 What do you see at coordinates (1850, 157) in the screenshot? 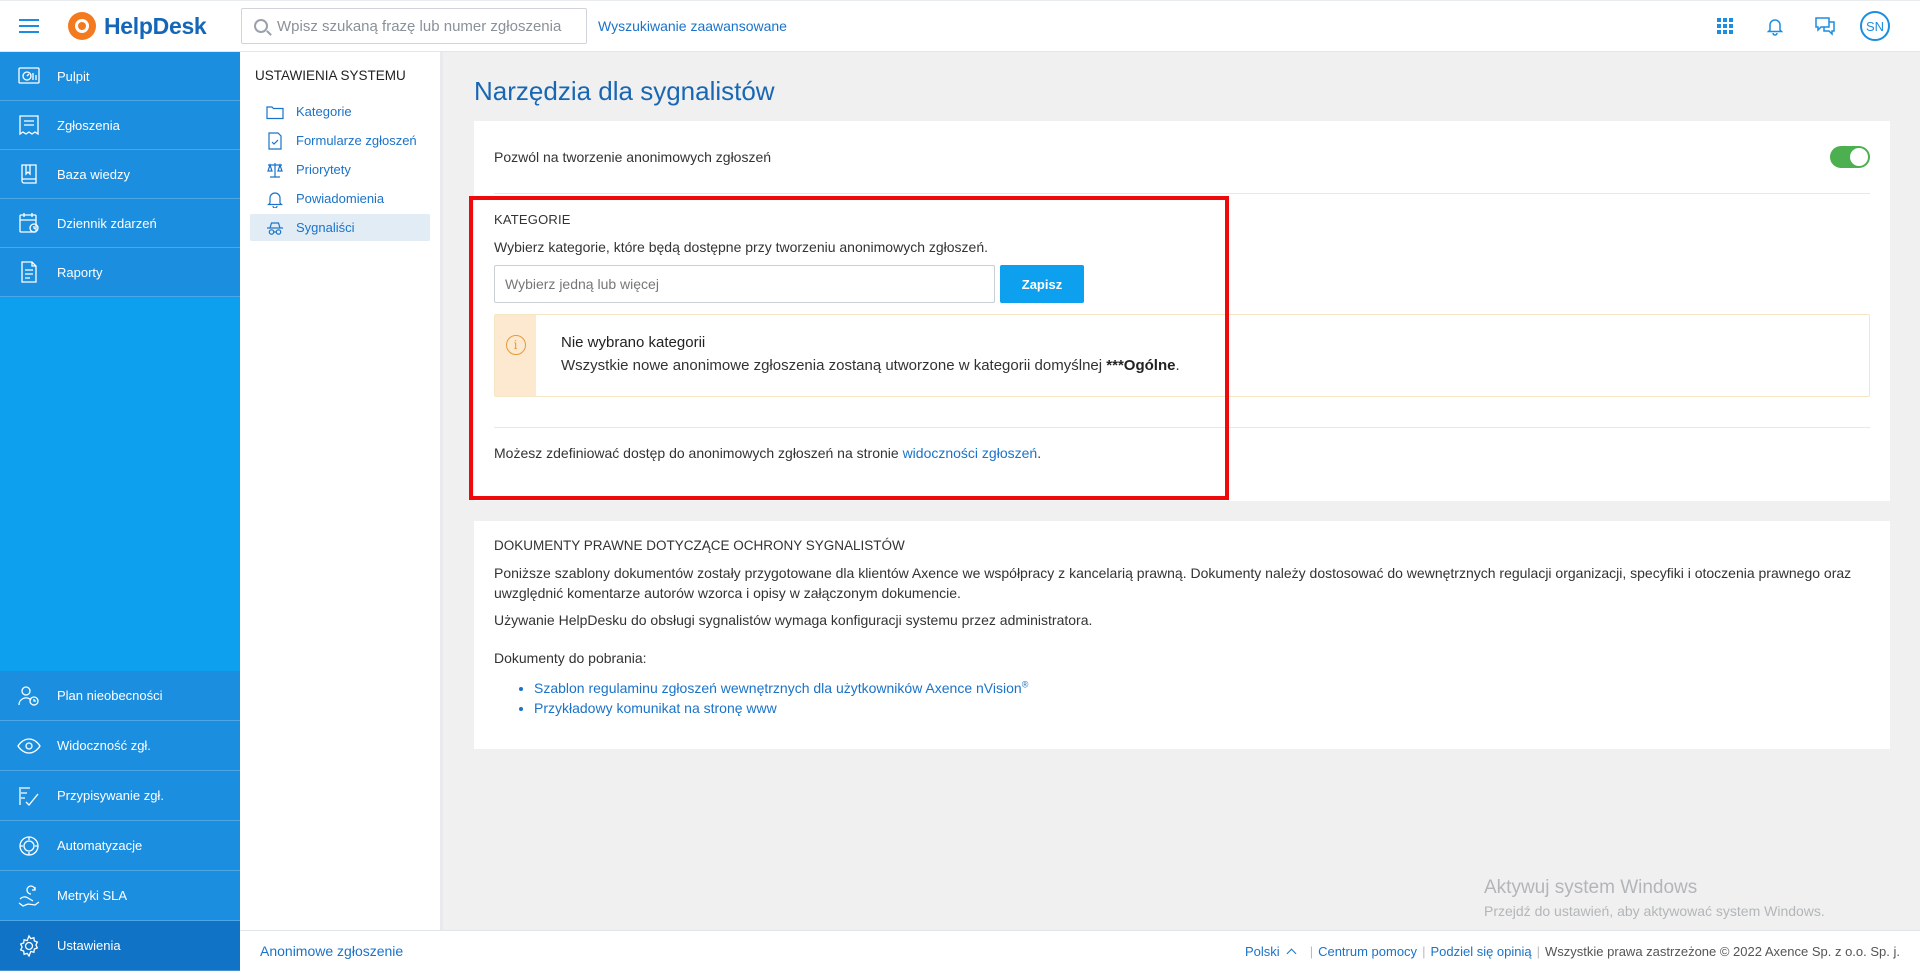
I see `anonymous-toggle` at bounding box center [1850, 157].